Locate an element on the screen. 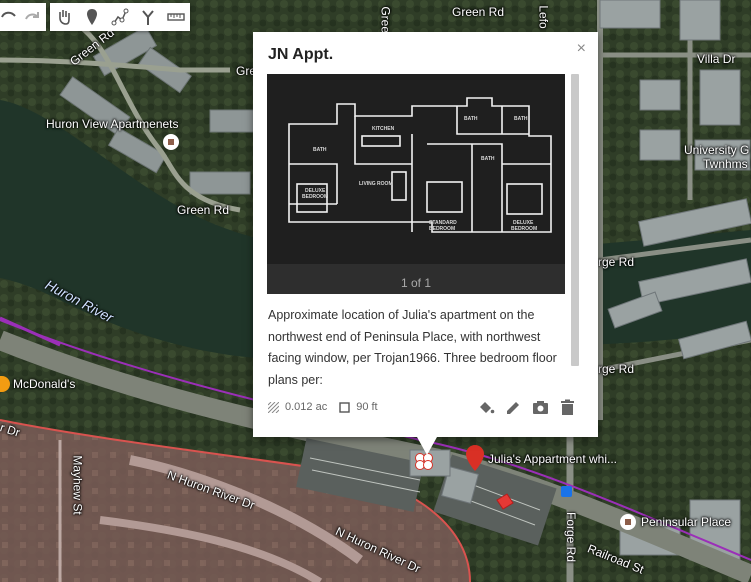  huron-view-marker-icon is located at coordinates (171, 142).